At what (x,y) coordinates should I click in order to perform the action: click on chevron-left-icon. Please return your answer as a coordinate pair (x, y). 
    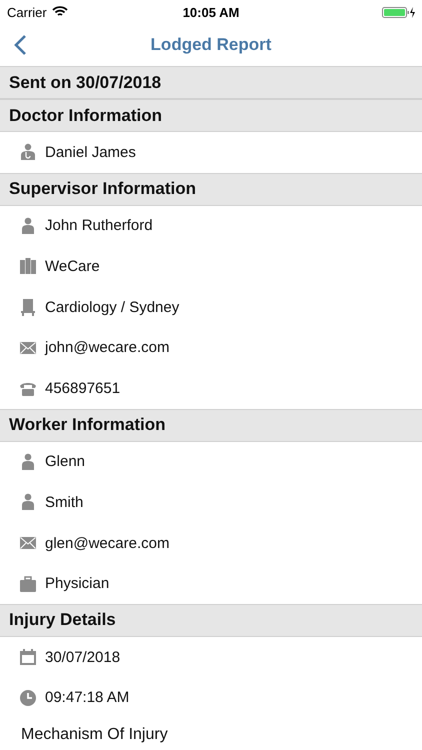
    Looking at the image, I should click on (20, 45).